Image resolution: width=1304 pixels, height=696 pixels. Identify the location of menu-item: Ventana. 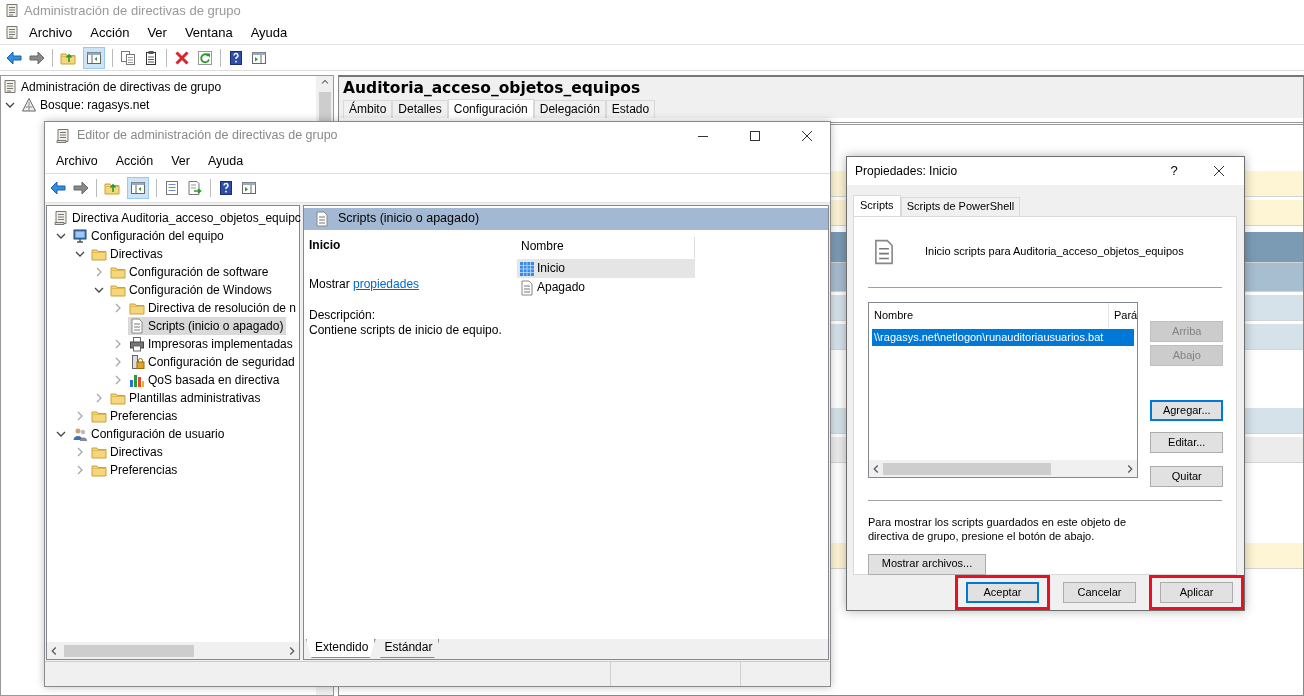
(208, 33).